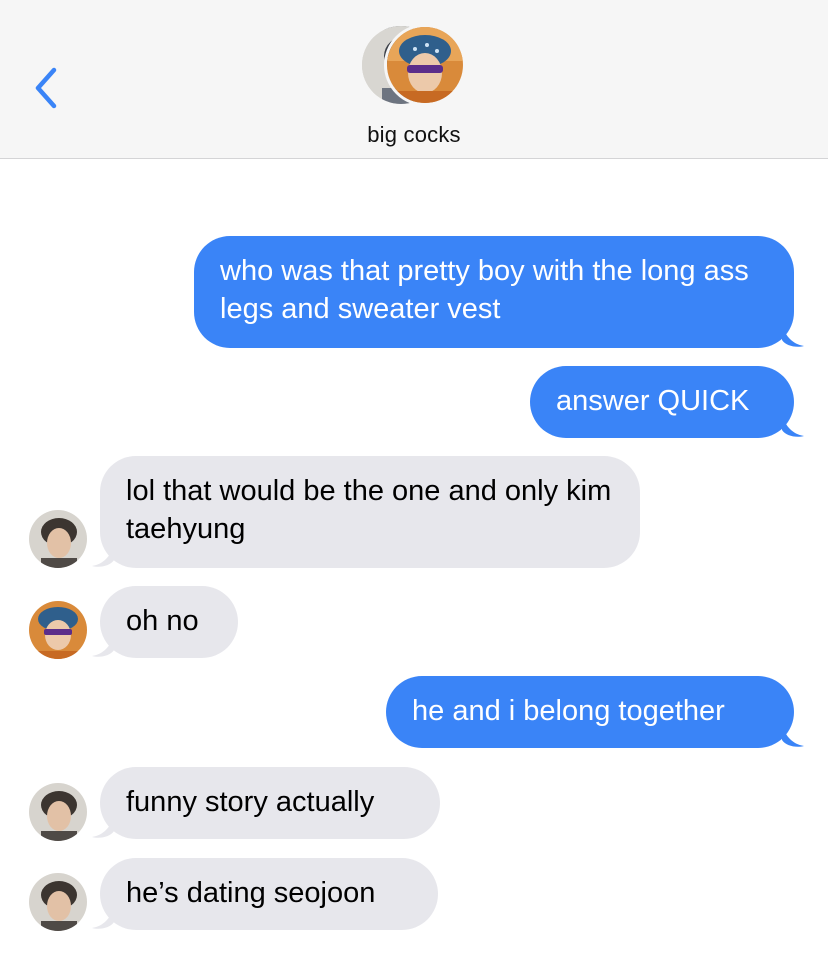 The width and height of the screenshot is (828, 977). I want to click on group-avatar, so click(414, 66).